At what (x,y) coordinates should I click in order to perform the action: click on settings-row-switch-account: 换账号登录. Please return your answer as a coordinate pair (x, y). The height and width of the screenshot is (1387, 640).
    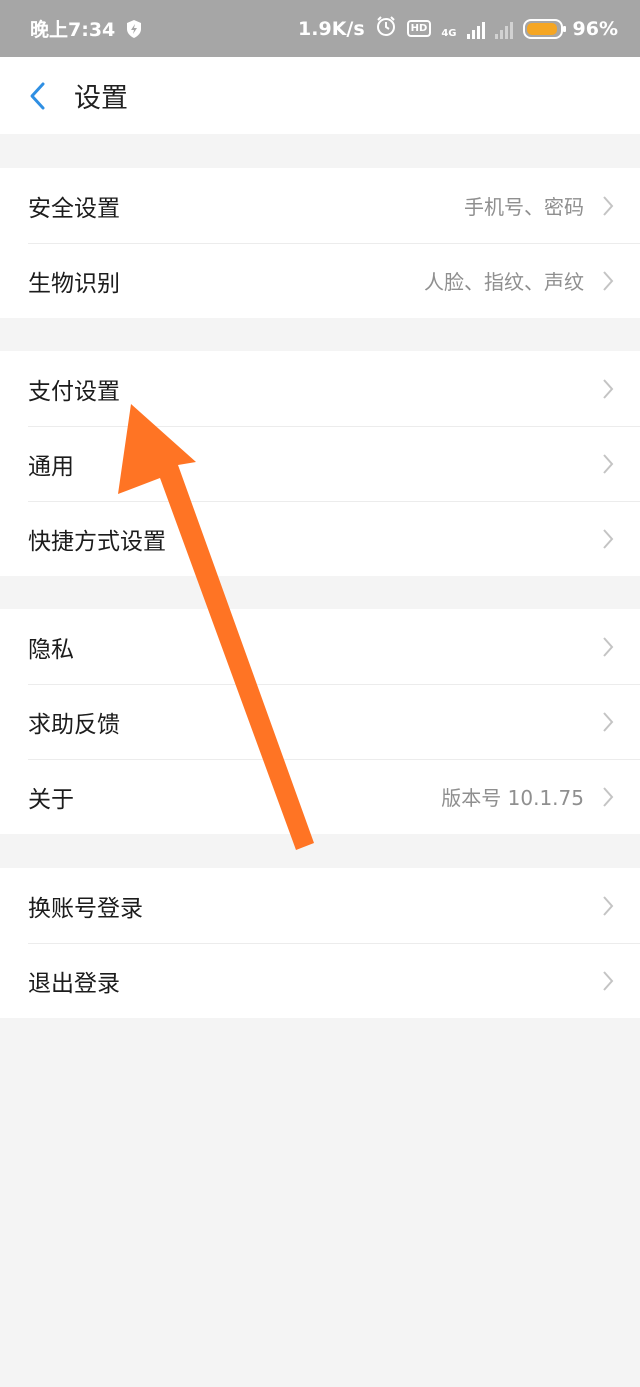
    Looking at the image, I should click on (320, 905).